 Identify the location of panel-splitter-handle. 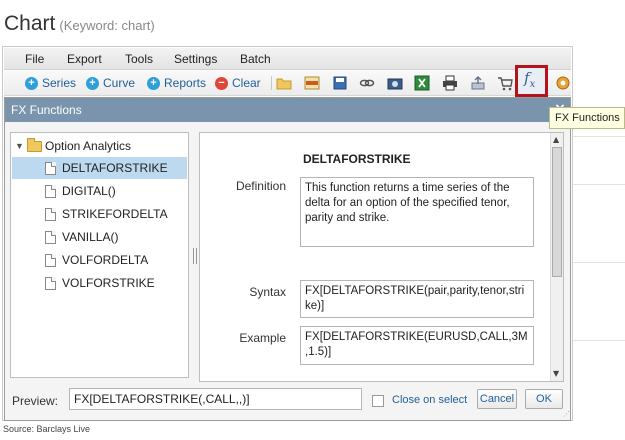
(195, 256).